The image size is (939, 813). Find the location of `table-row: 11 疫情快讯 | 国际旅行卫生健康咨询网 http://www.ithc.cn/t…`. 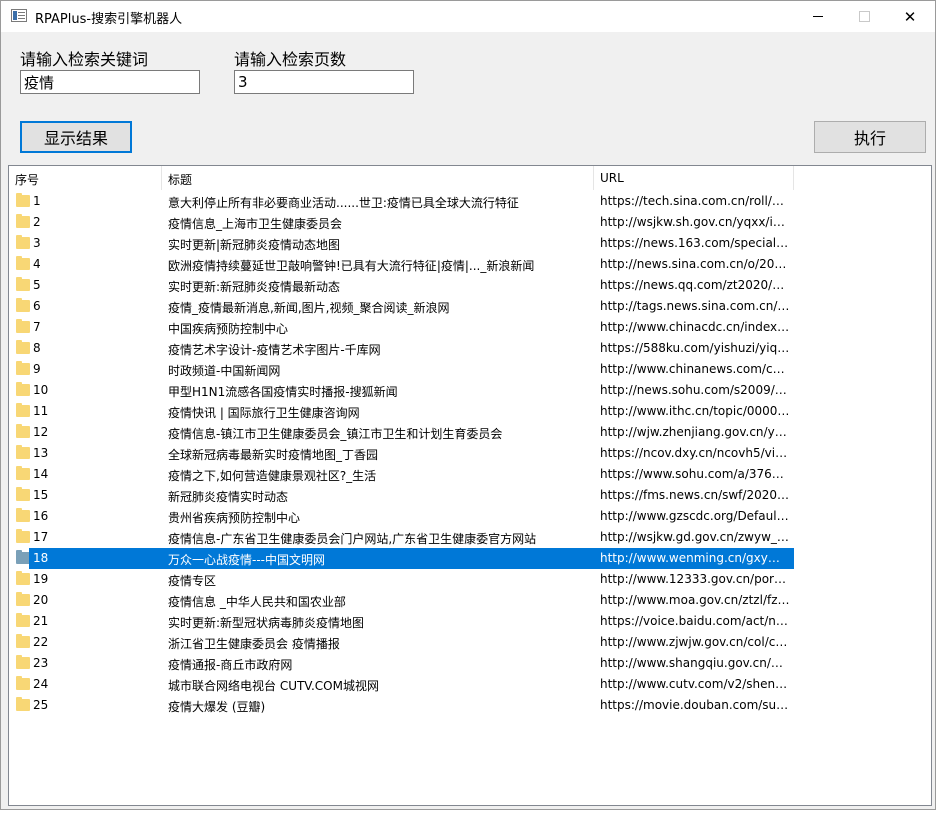

table-row: 11 疫情快讯 | 国际旅行卫生健康咨询网 http://www.ithc.cn/t… is located at coordinates (402, 411).